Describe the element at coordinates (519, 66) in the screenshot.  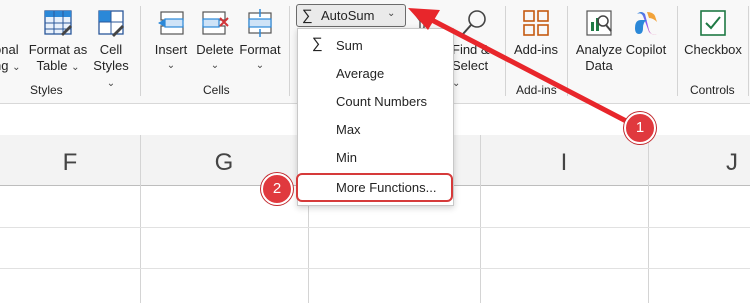
I see `annotation-arrow` at that location.